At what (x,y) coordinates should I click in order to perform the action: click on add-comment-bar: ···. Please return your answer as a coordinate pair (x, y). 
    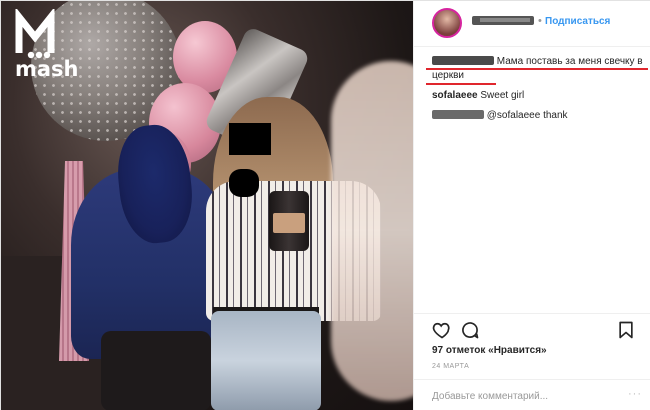
    Looking at the image, I should click on (532, 394).